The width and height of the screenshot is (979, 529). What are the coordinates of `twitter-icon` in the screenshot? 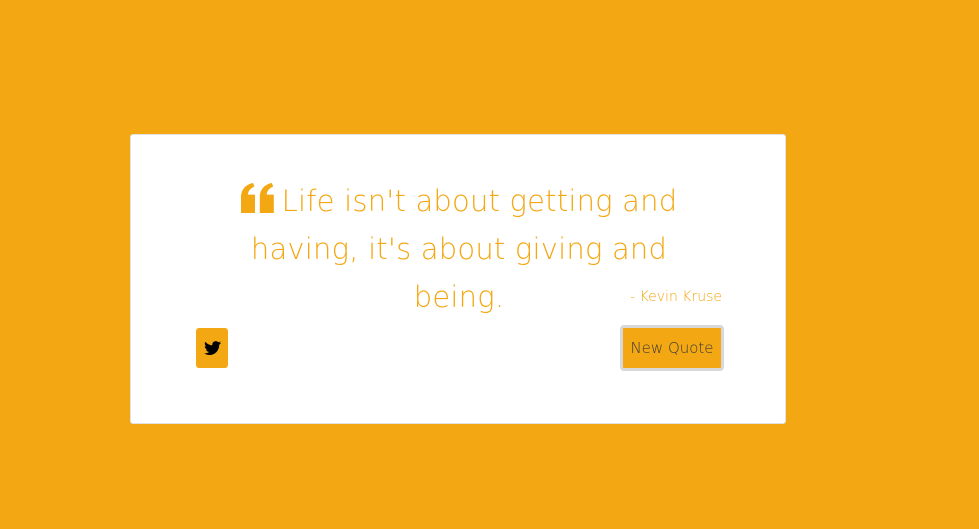 It's located at (212, 348).